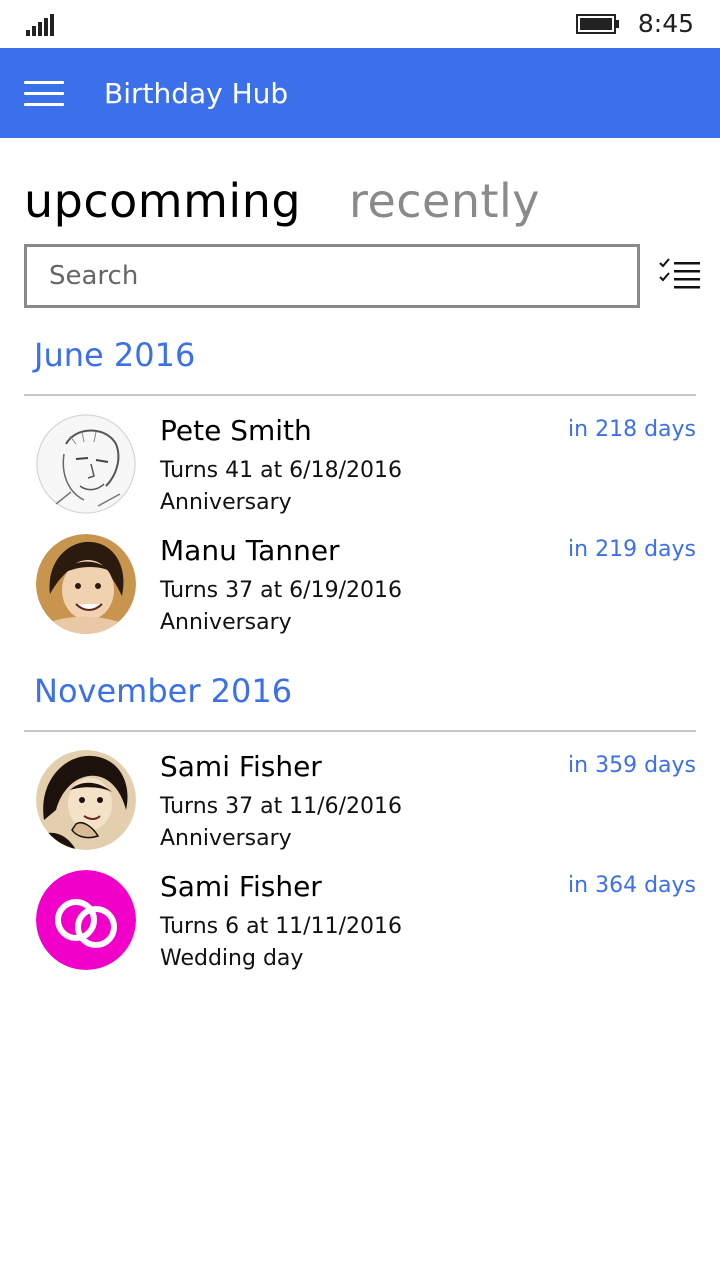 The height and width of the screenshot is (1280, 720). What do you see at coordinates (444, 202) in the screenshot?
I see `tab-recently: recently` at bounding box center [444, 202].